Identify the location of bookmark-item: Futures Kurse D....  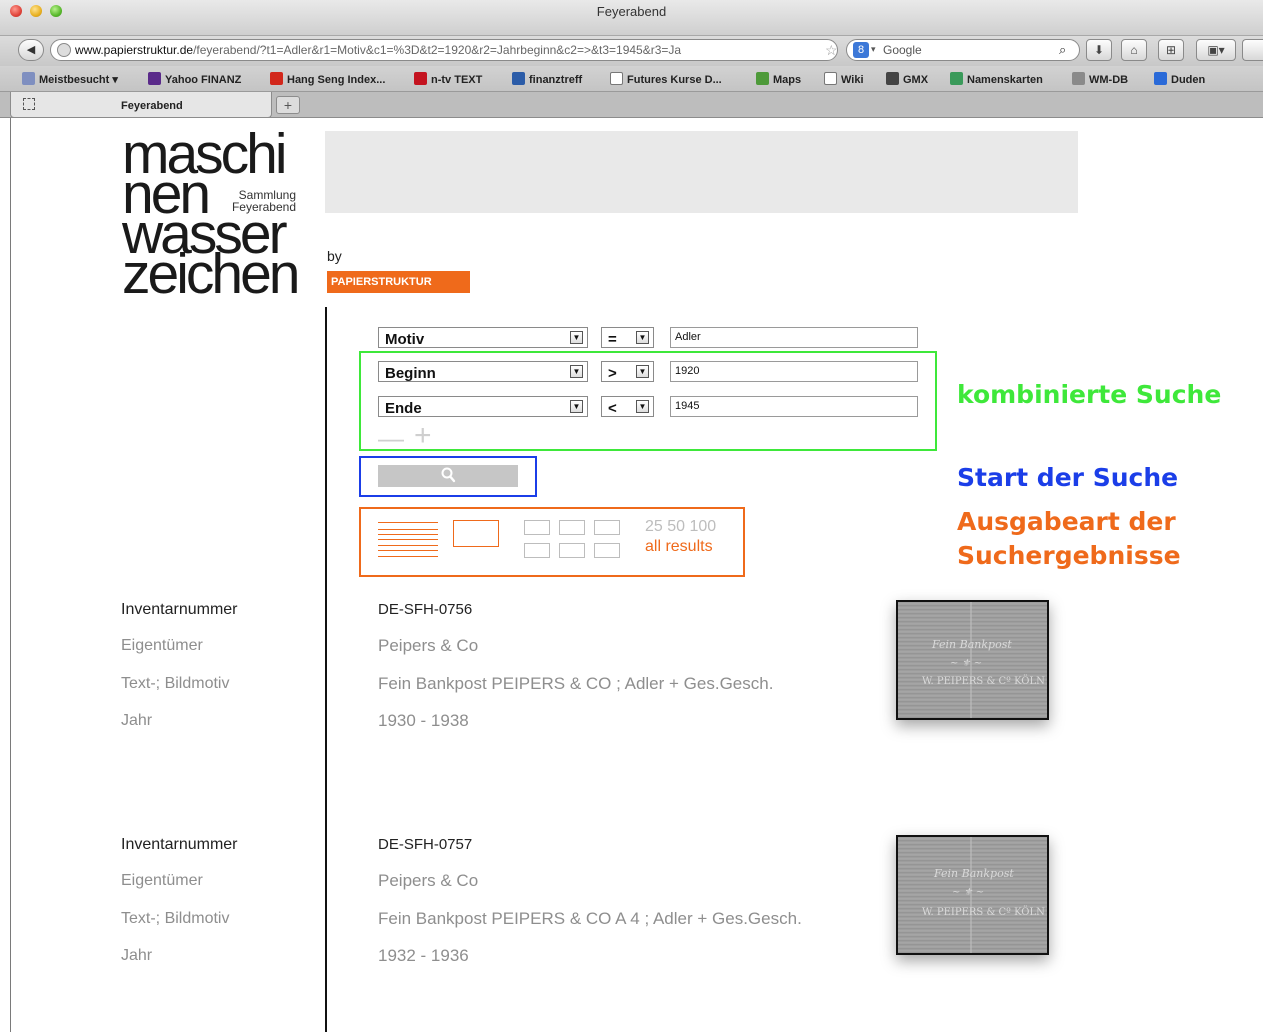
(666, 79).